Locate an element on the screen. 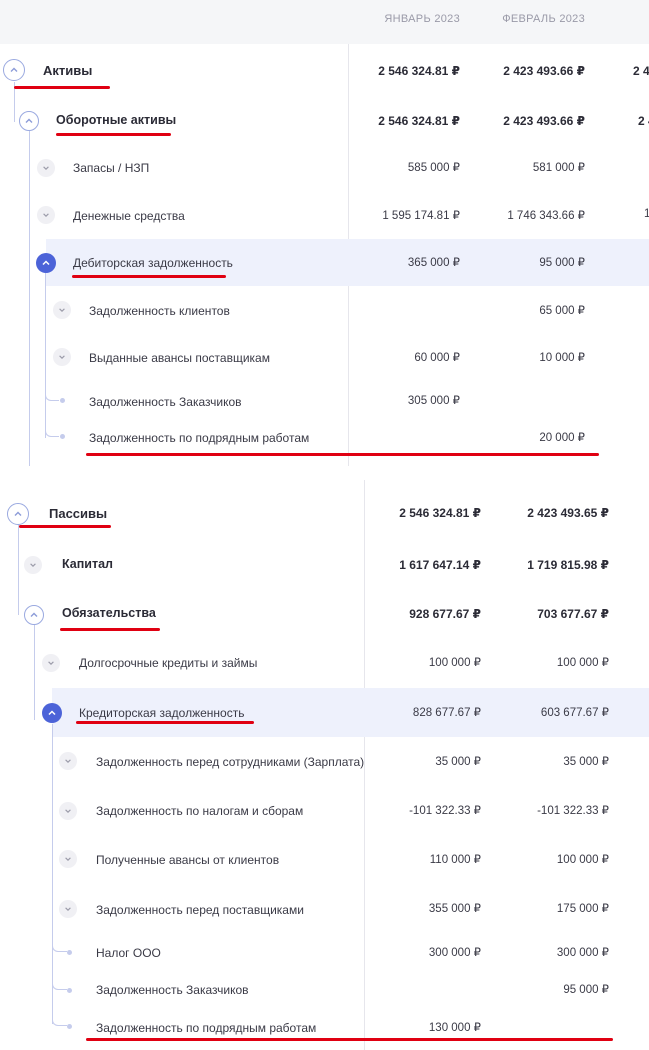 The image size is (649, 1050). cell-long-term-loans-jan: 100 000 ₽ is located at coordinates (454, 663).